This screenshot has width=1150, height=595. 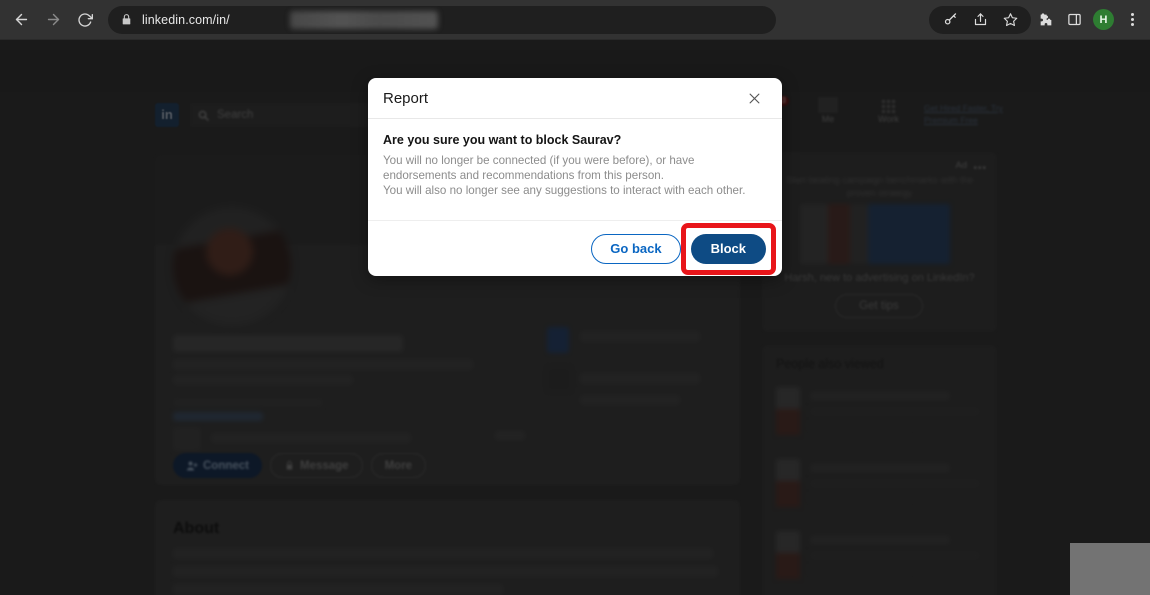 I want to click on block-button: Block, so click(x=728, y=248).